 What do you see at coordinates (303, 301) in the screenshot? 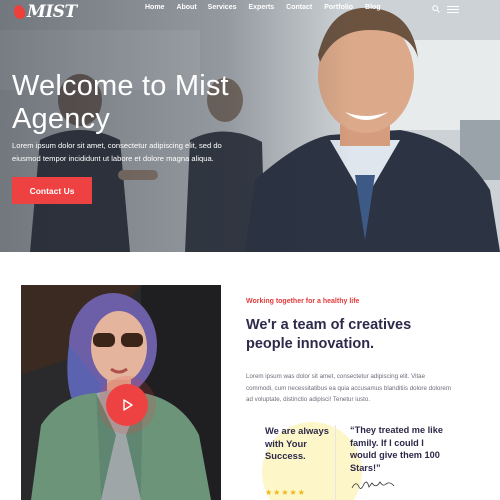
I see `tagline: Working together for a healthy life` at bounding box center [303, 301].